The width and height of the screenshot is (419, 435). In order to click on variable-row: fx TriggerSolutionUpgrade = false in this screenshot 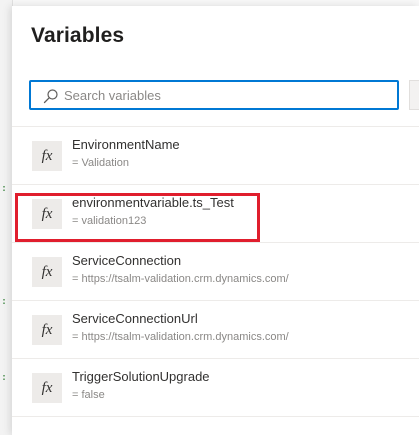, I will do `click(215, 388)`.